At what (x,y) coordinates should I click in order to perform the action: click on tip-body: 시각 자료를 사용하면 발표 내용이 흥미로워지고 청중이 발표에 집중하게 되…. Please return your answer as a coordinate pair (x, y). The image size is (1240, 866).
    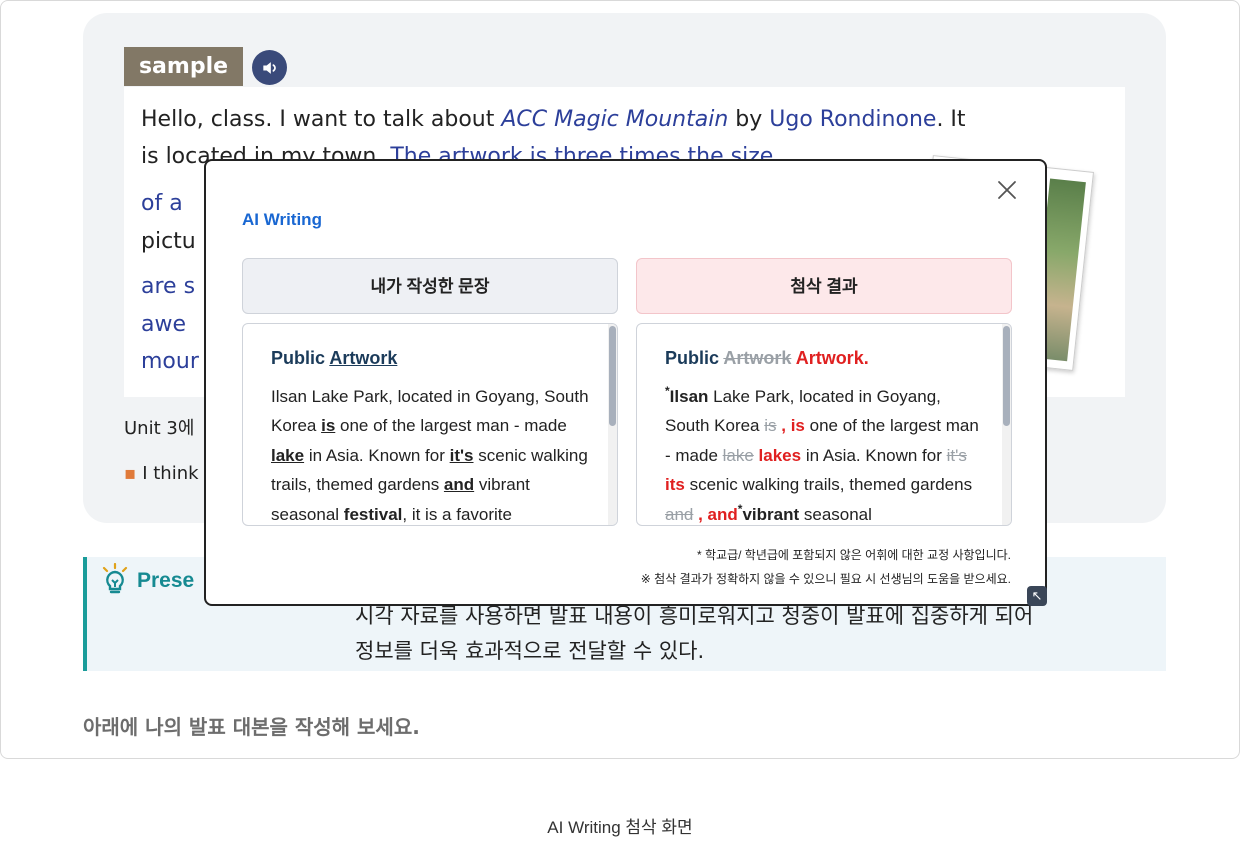
    Looking at the image, I should click on (694, 634).